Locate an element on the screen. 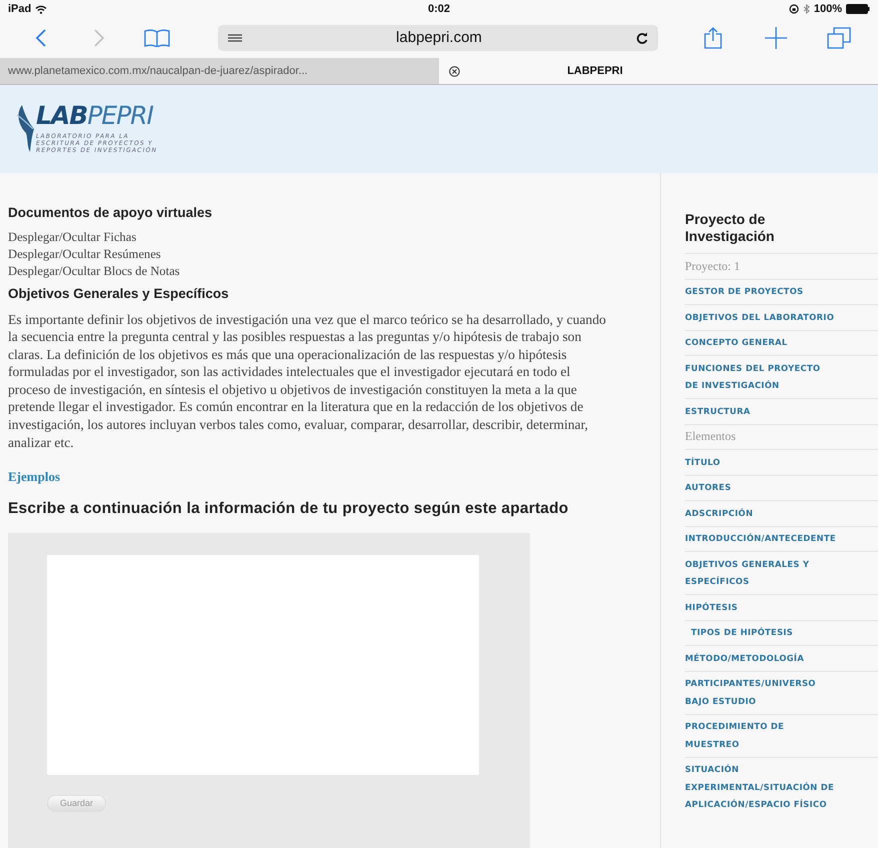 Image resolution: width=878 pixels, height=848 pixels. body-paragraph: Es importante definir los objetivos de investigación una vez que el marco teórico se ha desarrollado, y cuando la secuencia entre la pregunta central y las posibles respuestas a las preguntas y/o hipótesis de trabajo son claras. La definición de los objetivos es más que una operacionalización de las respuestas y/o hipótesis formuladas por el investigador, son las actividades intelectuales que el investigador ejecutará en todo el proceso de investigación, en síntesis el objetivo u objetivos de investigación constituyen la meta a la que pretende llegar el investigador. Es común encontrar en la literatura que en la redacción de los objetivos de investigación, los autores incluyan verbos tales como, evaluar, comparar, desarrollar, describir, determinar, analizar etc. is located at coordinates (307, 381).